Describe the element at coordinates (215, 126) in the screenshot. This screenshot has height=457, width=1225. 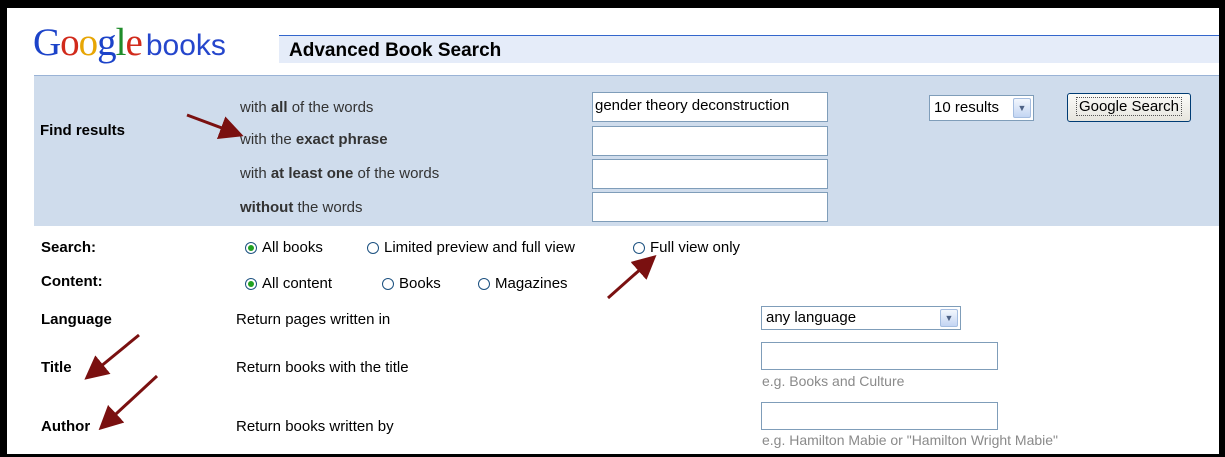
I see `arrow-to-exact-phrase` at that location.